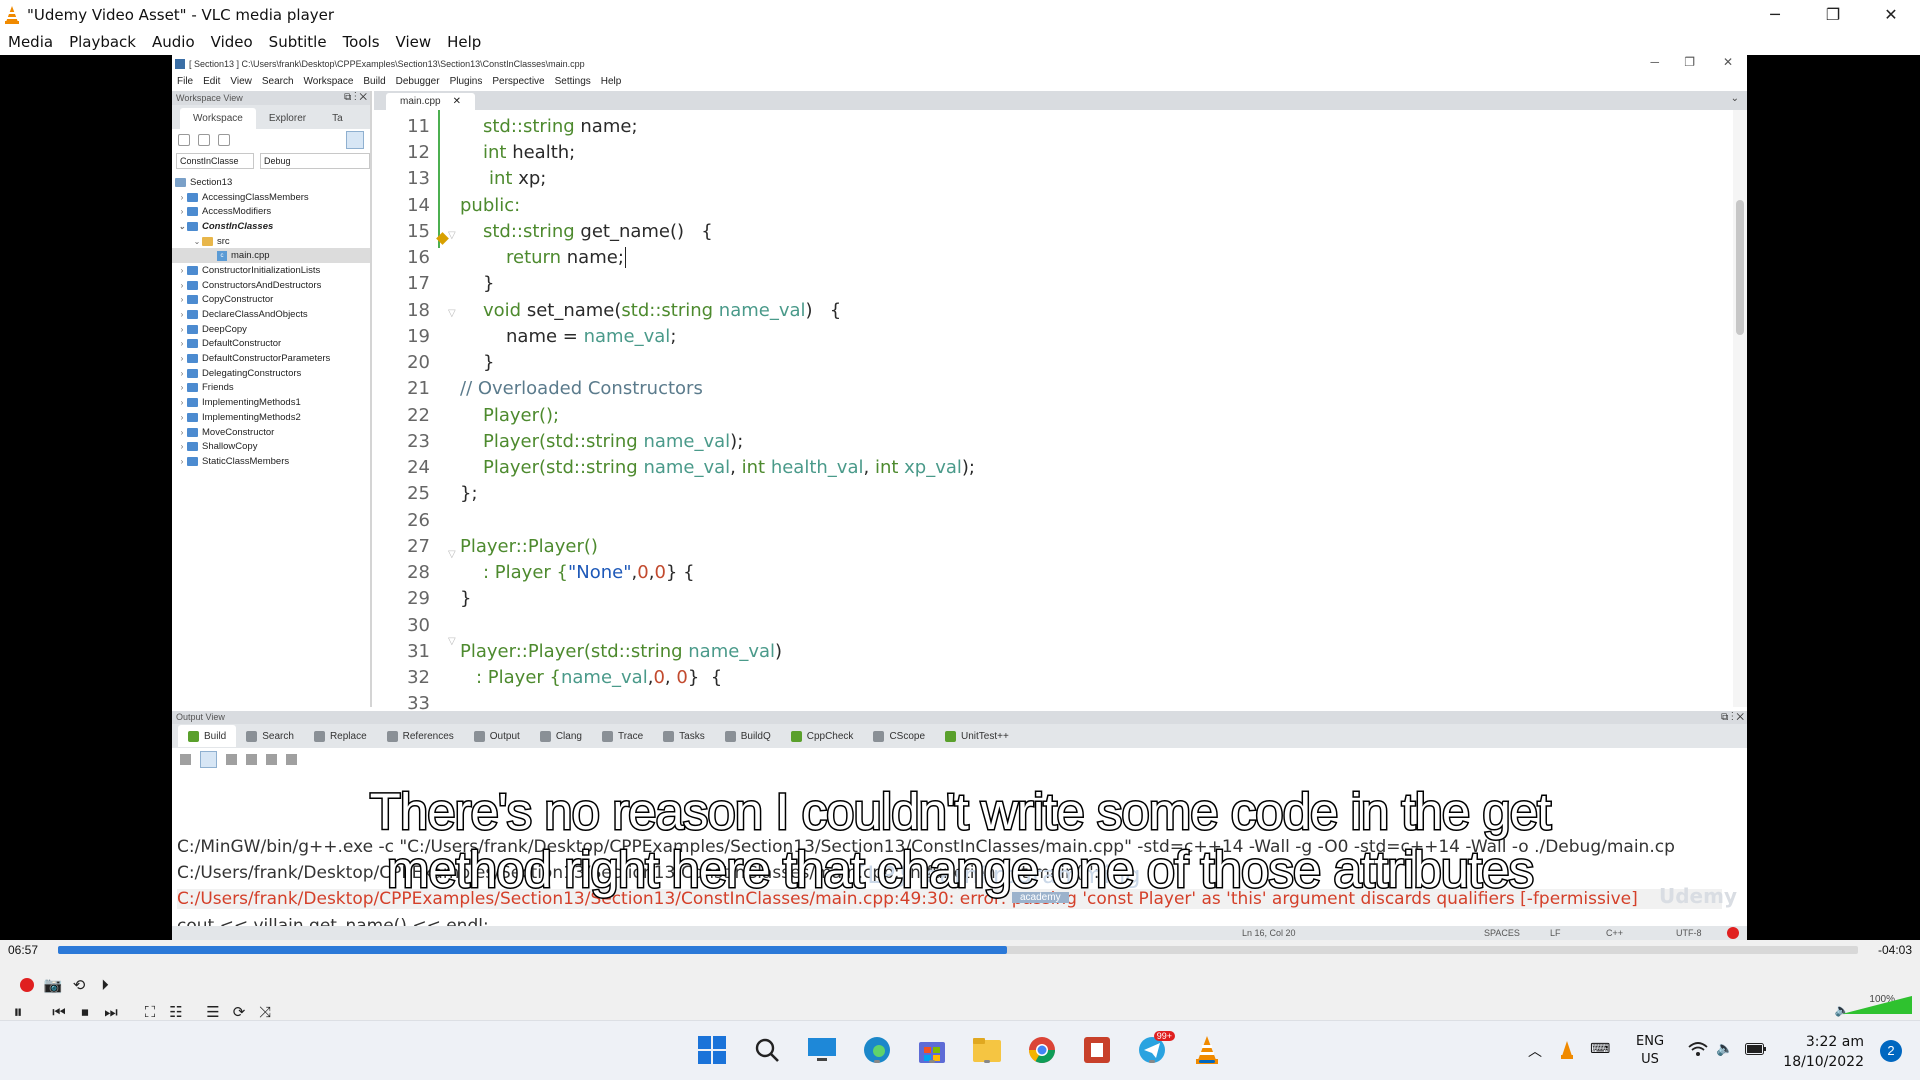 The height and width of the screenshot is (1080, 1920). Describe the element at coordinates (1724, 1060) in the screenshot. I see `volume-icon: 🔈` at that location.